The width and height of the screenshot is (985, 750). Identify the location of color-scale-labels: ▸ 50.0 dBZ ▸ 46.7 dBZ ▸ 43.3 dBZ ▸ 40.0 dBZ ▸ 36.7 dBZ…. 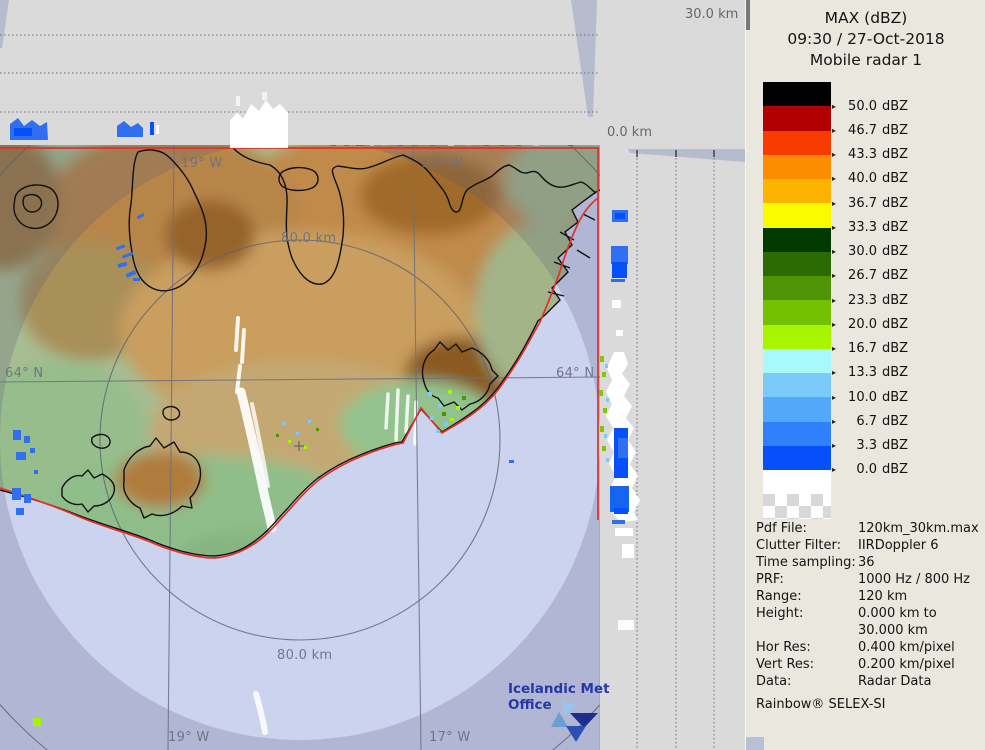
(870, 288).